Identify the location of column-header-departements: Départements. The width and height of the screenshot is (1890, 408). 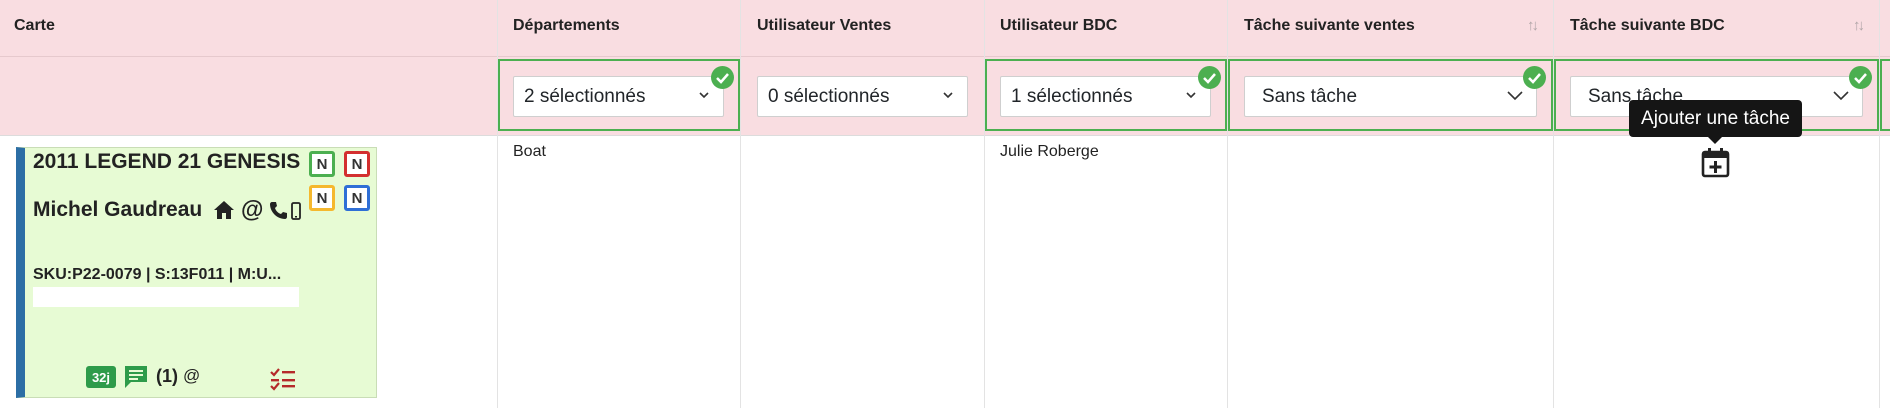
(566, 26).